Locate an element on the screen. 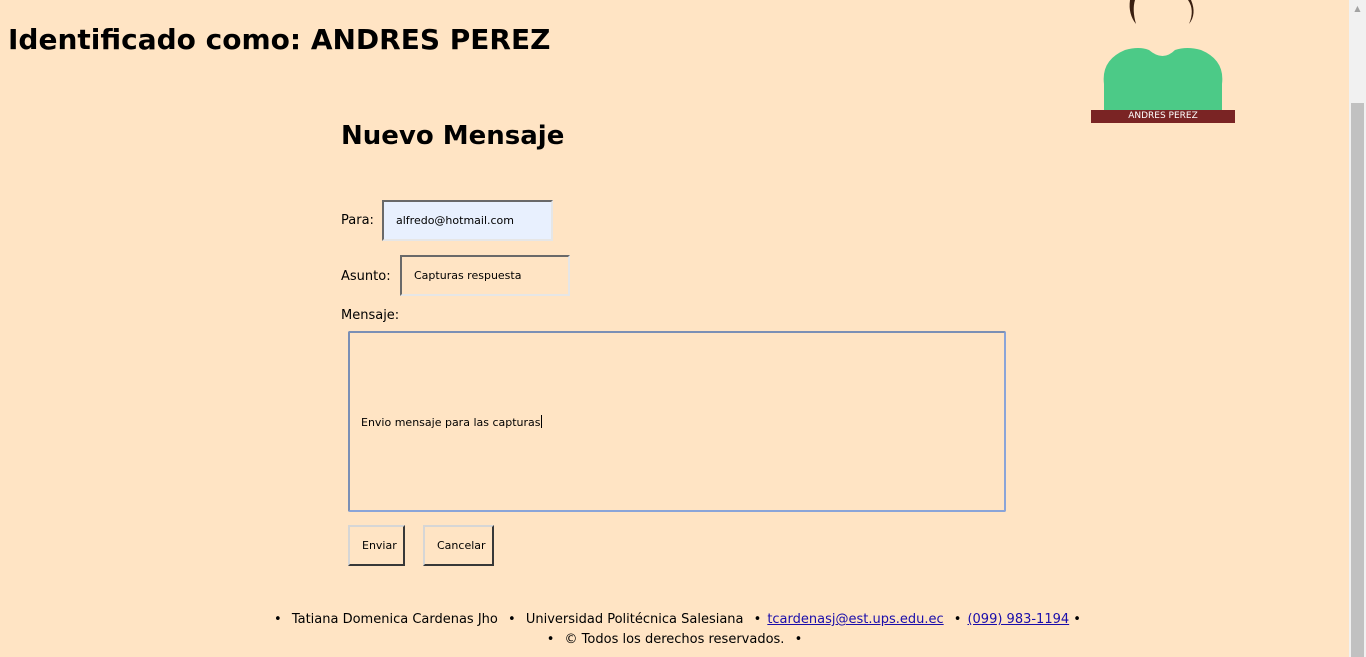  cancel-button: Cancelar is located at coordinates (458, 545).